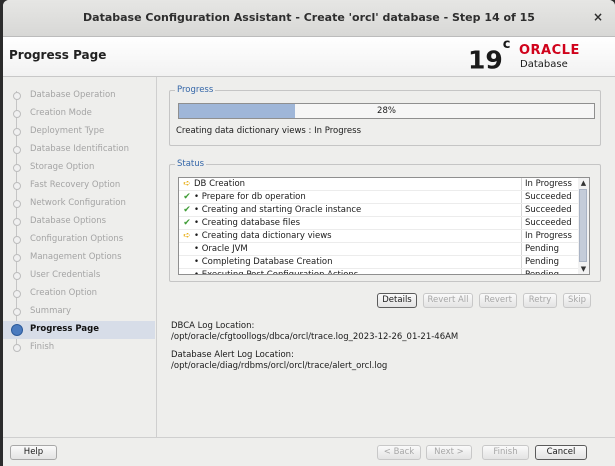 Image resolution: width=615 pixels, height=466 pixels. What do you see at coordinates (76, 257) in the screenshot?
I see `sidebar-step-label: Management Options` at bounding box center [76, 257].